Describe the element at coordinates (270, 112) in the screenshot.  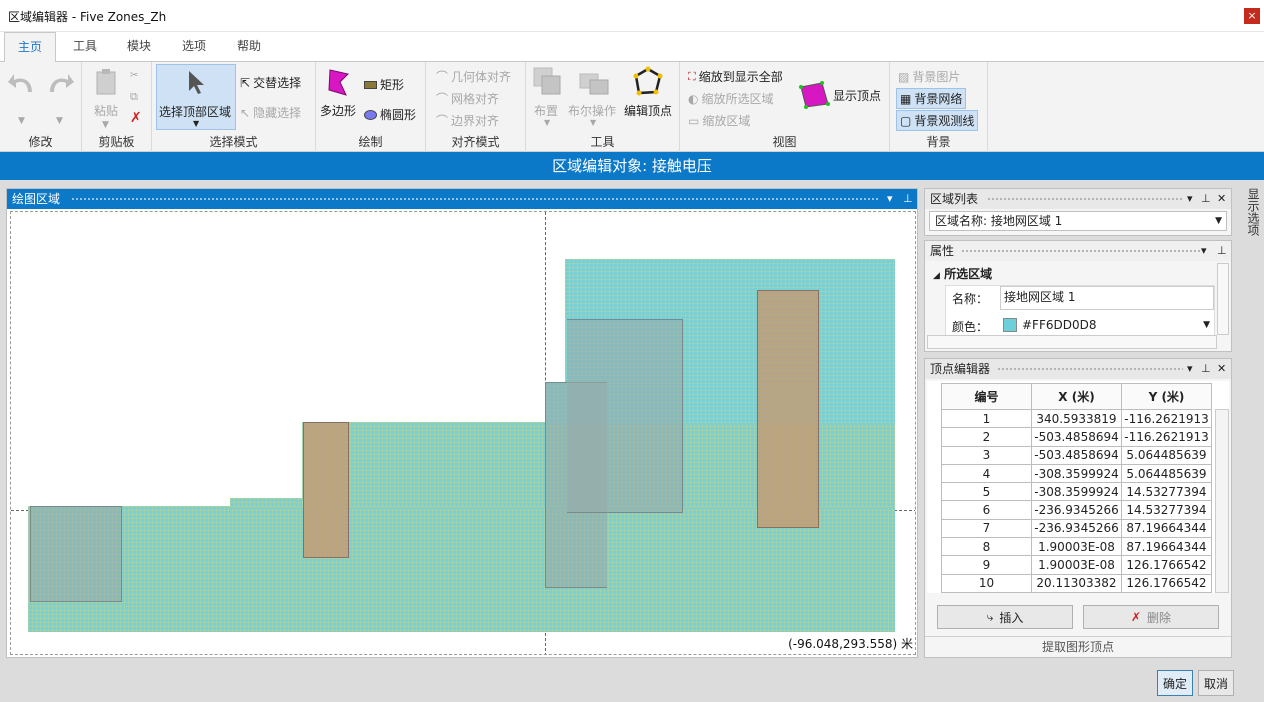
I see `hide-select-button: ↖ 隐藏选择` at that location.